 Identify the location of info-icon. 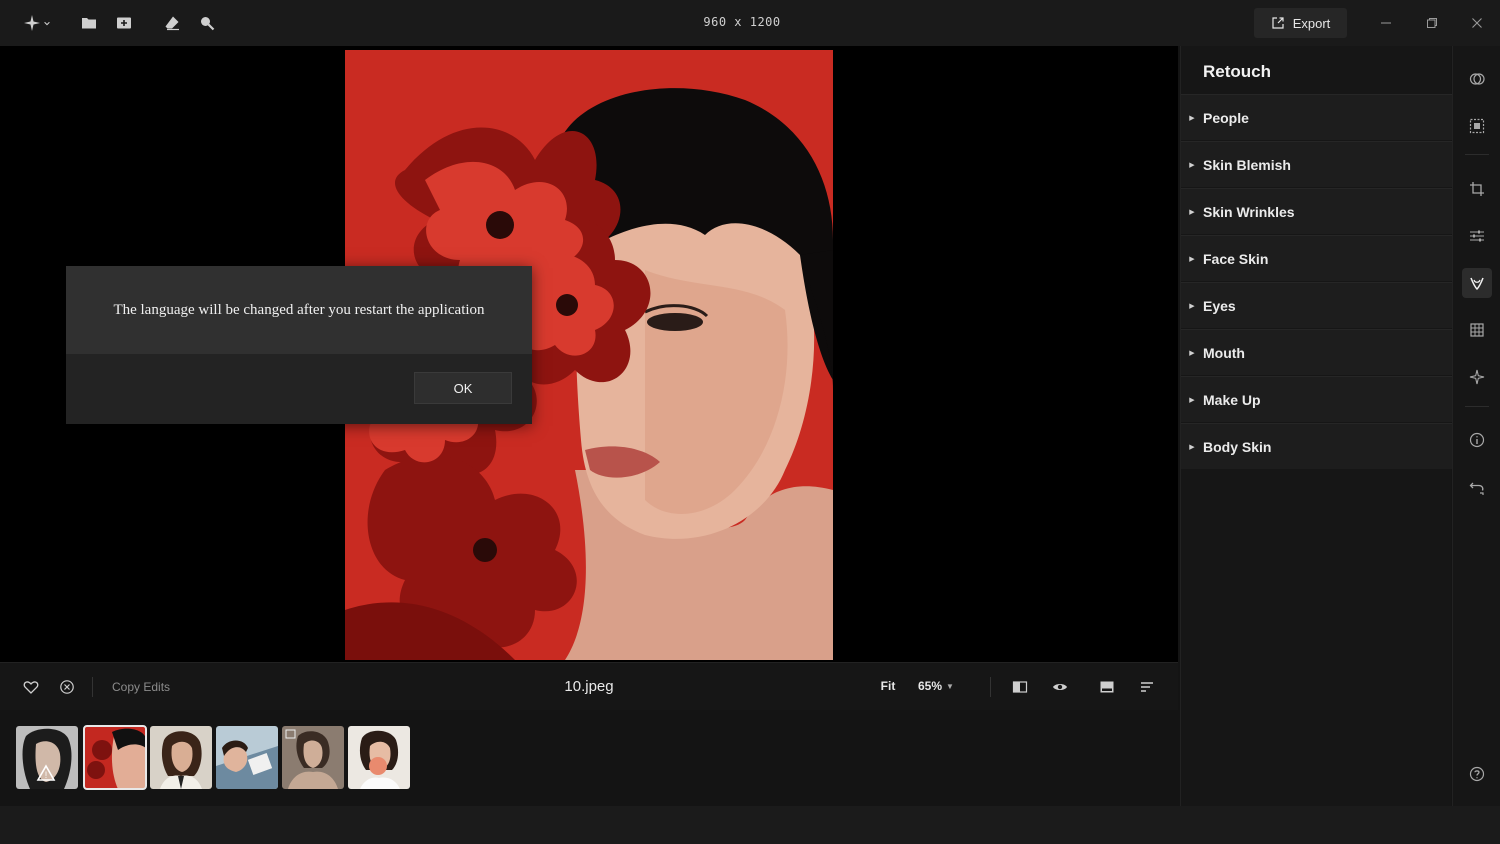
(1477, 440).